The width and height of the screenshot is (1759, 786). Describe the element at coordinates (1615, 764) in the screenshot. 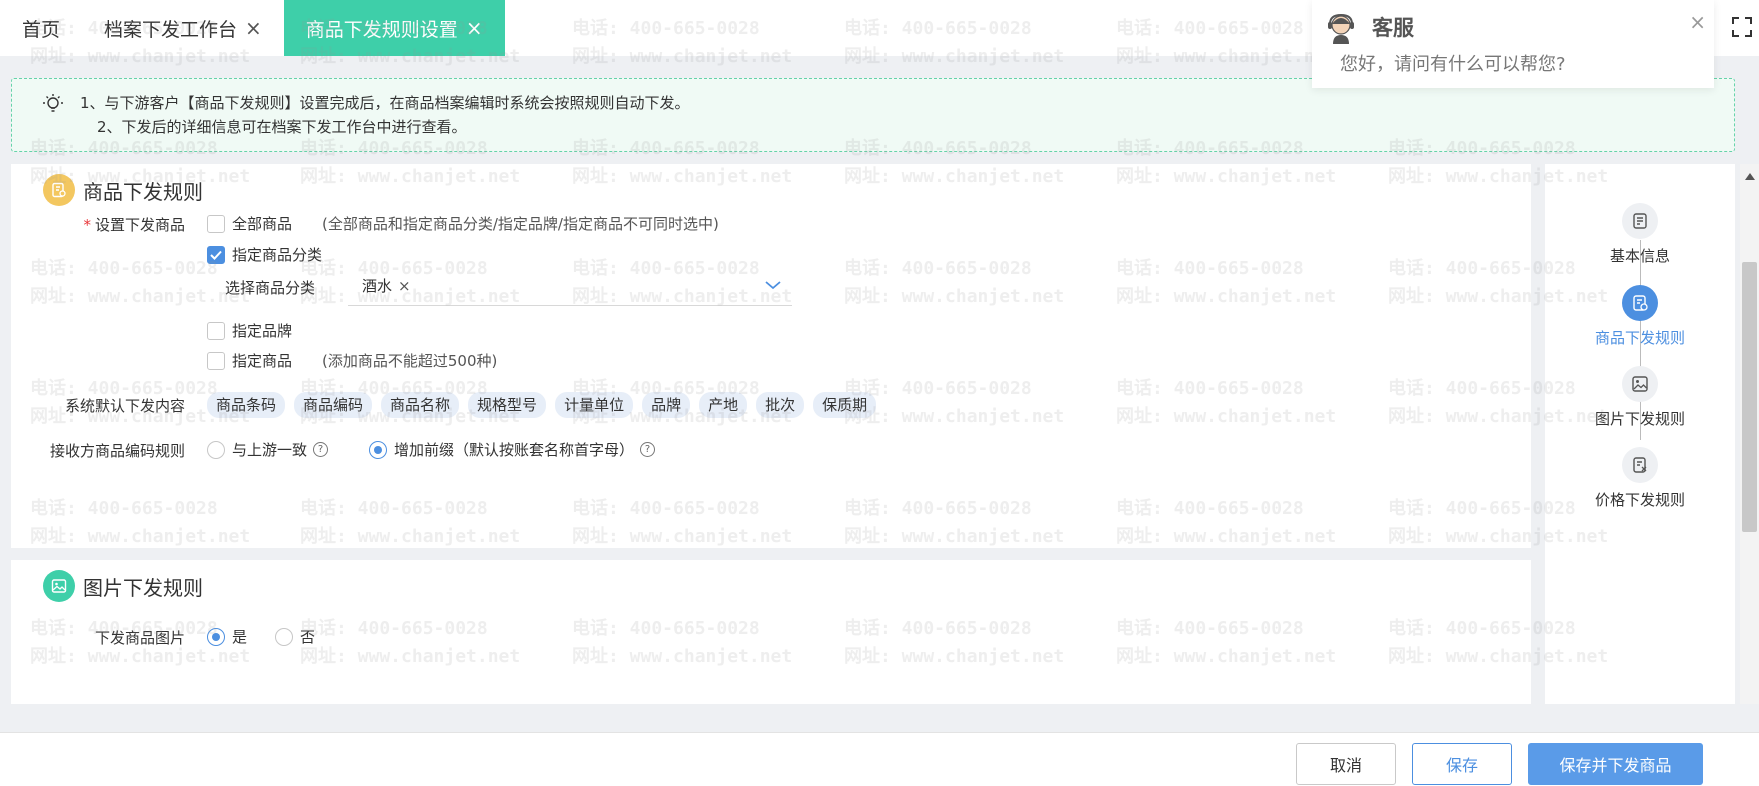

I see `save-and-send-button: 保存并下发商品` at that location.